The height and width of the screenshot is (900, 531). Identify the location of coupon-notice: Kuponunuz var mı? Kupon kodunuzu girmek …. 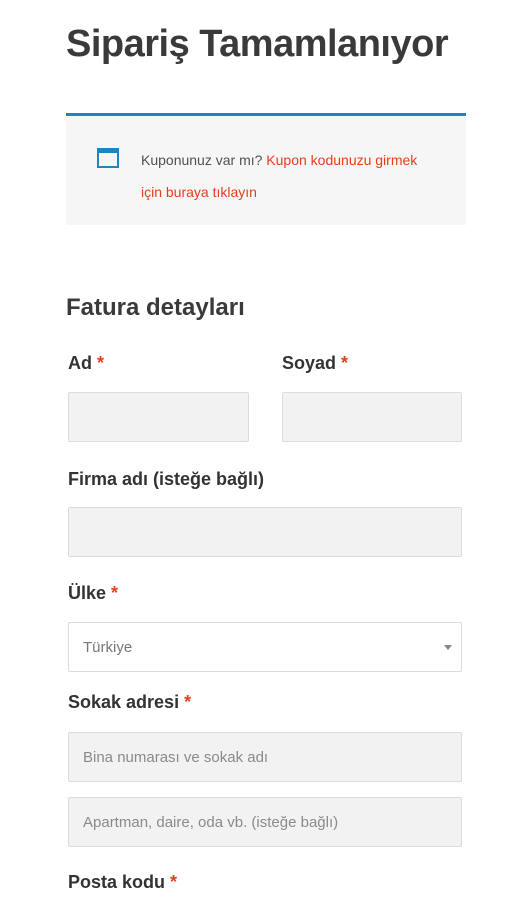
(266, 169).